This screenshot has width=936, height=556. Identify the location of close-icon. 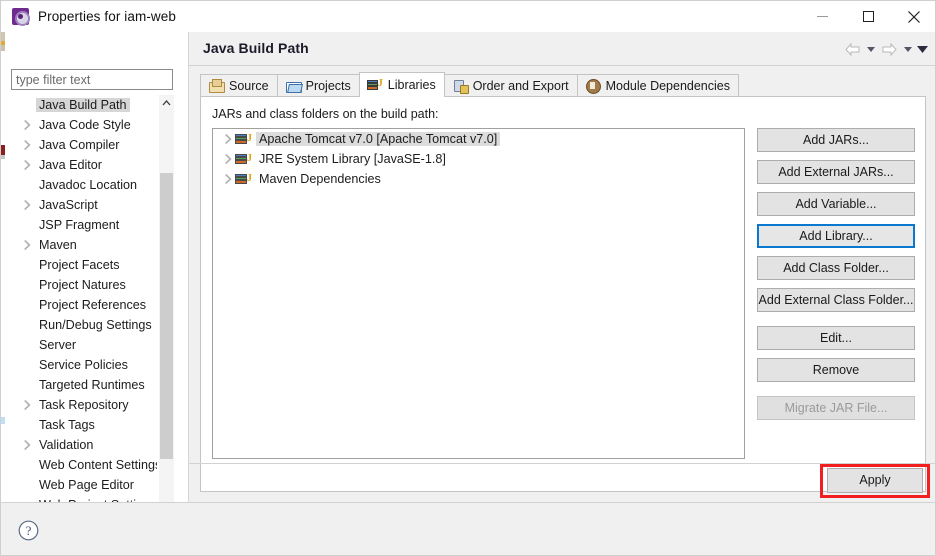
(914, 16).